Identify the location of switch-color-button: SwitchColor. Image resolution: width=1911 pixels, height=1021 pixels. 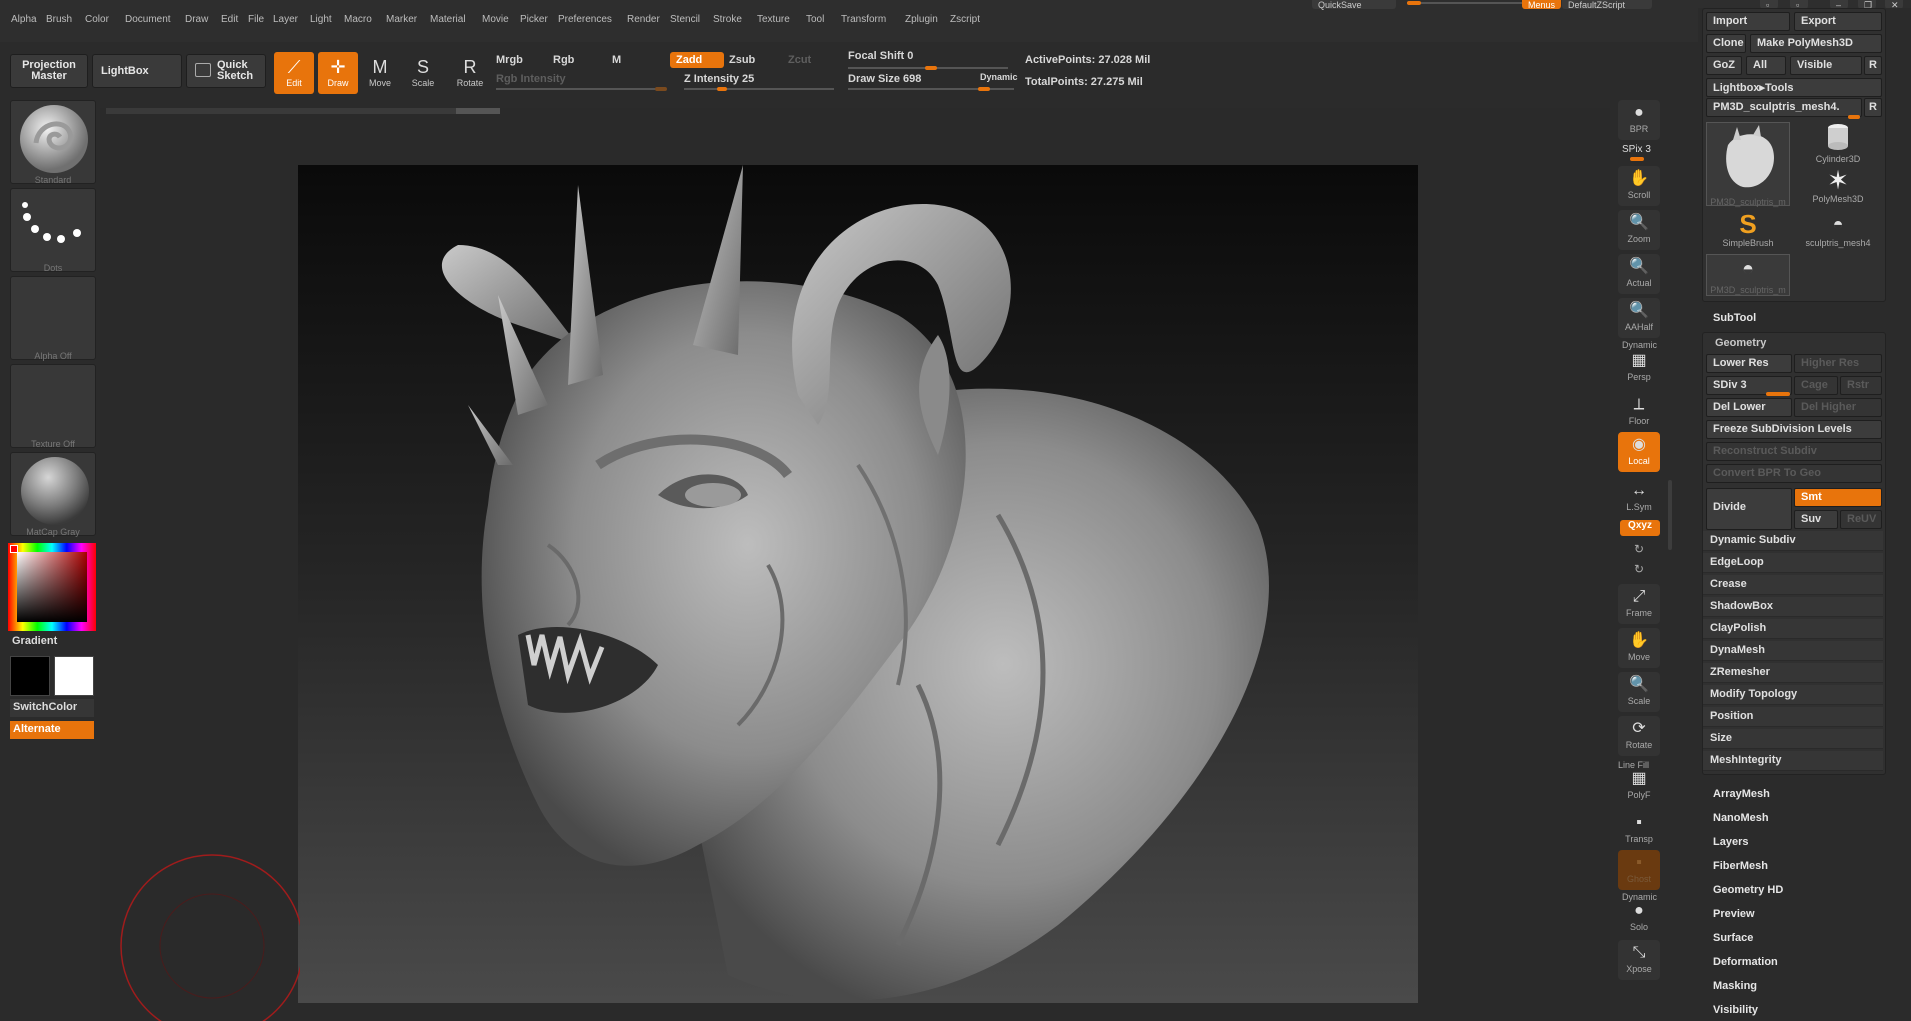
(52, 708).